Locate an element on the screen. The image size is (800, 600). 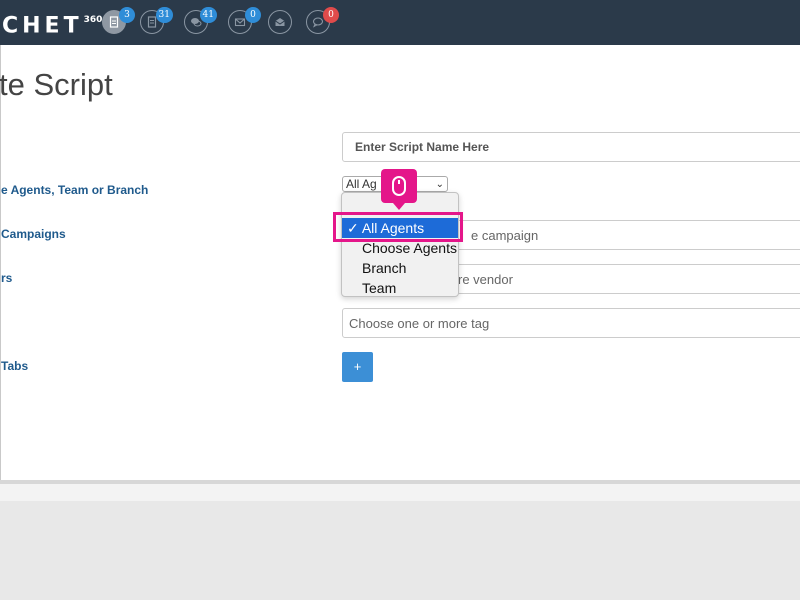
comment-icon is located at coordinates (318, 22).